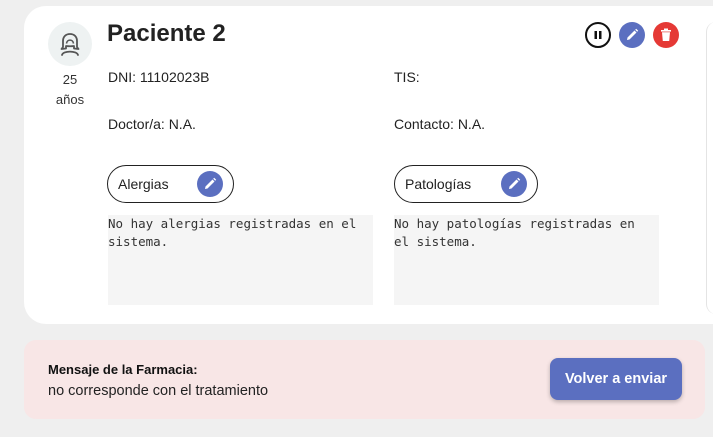 The height and width of the screenshot is (437, 713). I want to click on dni-field: DNI: 11102023B, so click(159, 77).